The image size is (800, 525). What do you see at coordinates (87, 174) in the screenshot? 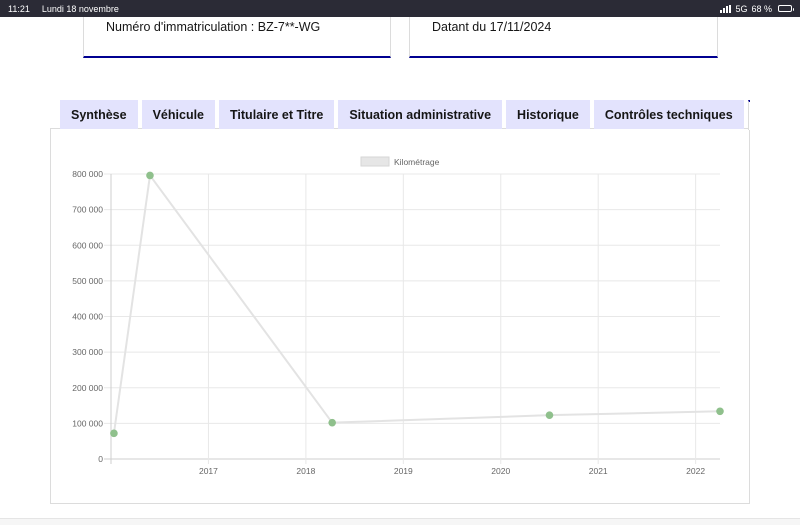
I see `y-tick-label: 800 000` at bounding box center [87, 174].